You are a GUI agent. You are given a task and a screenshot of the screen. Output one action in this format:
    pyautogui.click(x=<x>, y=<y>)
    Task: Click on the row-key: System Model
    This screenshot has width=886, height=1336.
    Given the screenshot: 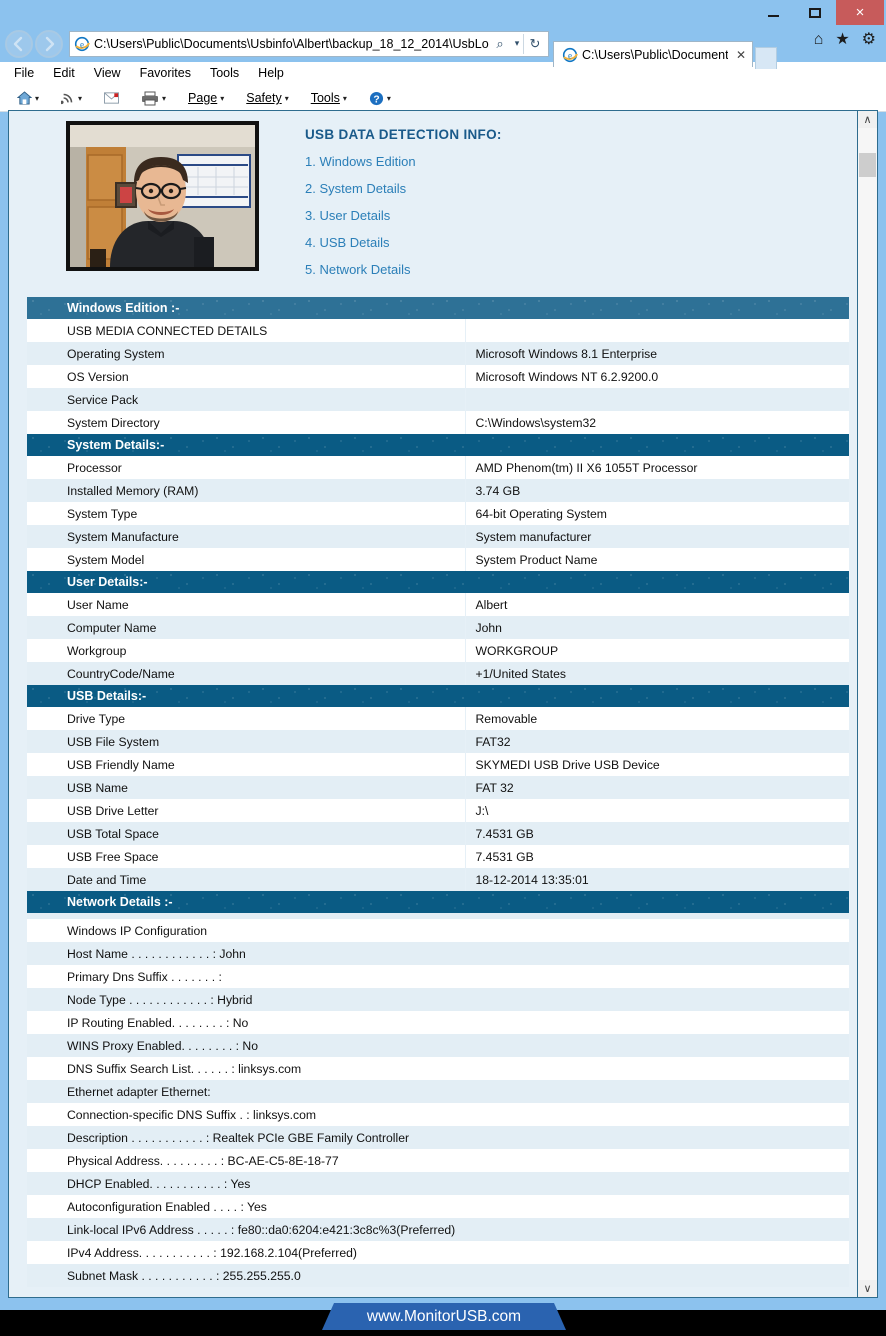 What is the action you would take?
    pyautogui.click(x=246, y=559)
    